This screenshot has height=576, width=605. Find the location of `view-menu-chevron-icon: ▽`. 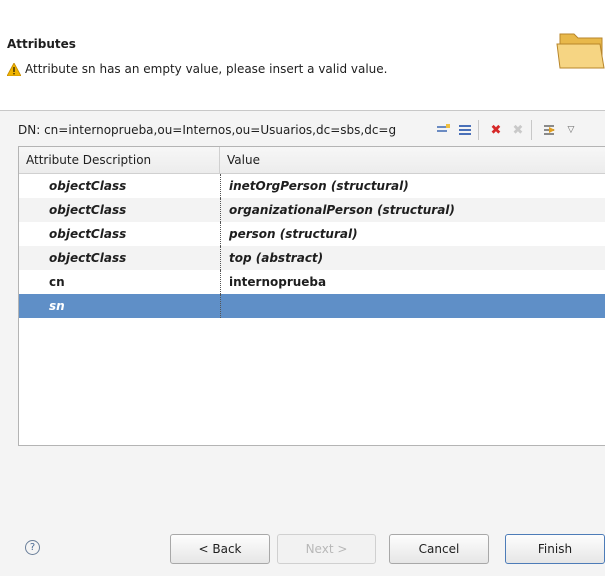

view-menu-chevron-icon: ▽ is located at coordinates (571, 130).